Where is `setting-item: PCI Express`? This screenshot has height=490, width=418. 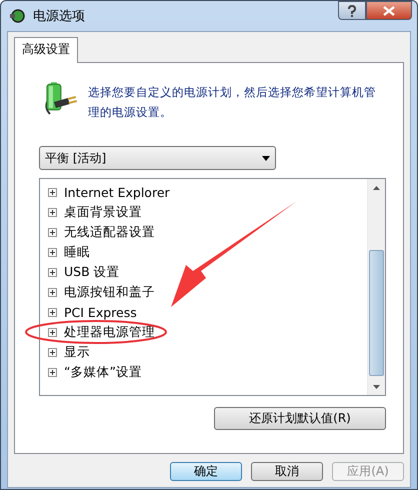
setting-item: PCI Express is located at coordinates (100, 312).